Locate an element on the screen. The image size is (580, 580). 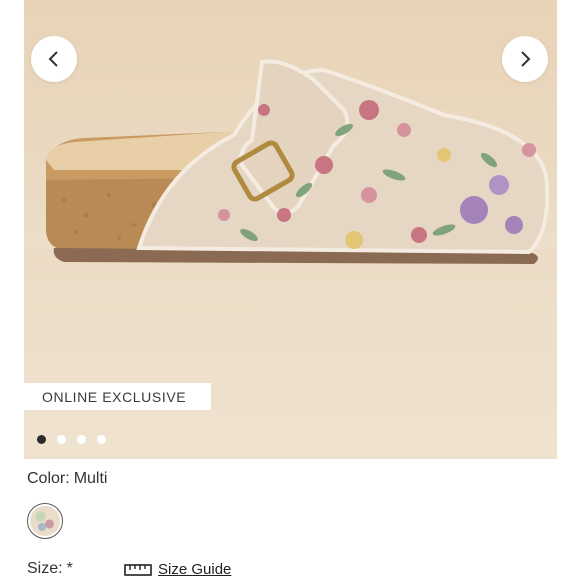
color-value: Multi is located at coordinates (90, 478).